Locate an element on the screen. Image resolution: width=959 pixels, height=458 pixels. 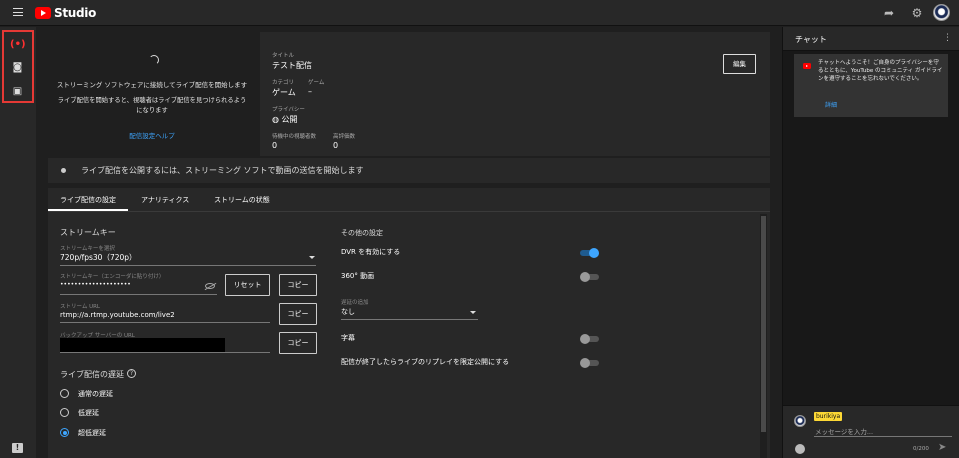
title-label: タイトル is located at coordinates (283, 56).